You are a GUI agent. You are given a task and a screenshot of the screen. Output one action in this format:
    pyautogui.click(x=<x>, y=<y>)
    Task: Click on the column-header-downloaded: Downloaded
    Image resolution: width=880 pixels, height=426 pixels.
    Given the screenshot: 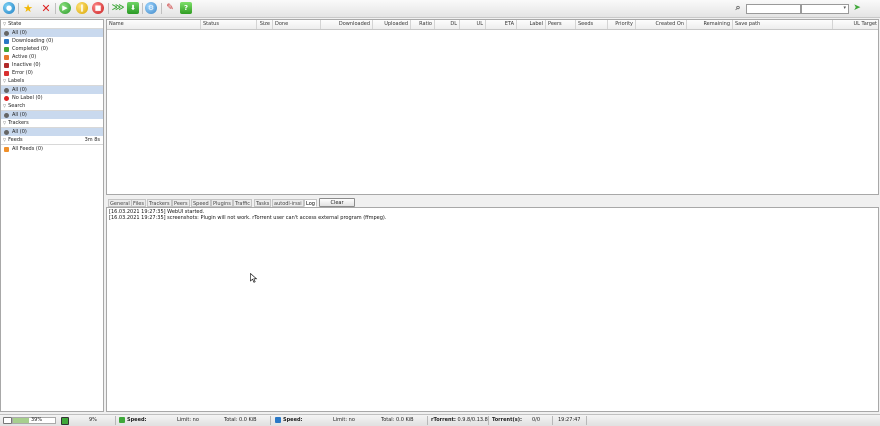 What is the action you would take?
    pyautogui.click(x=347, y=24)
    